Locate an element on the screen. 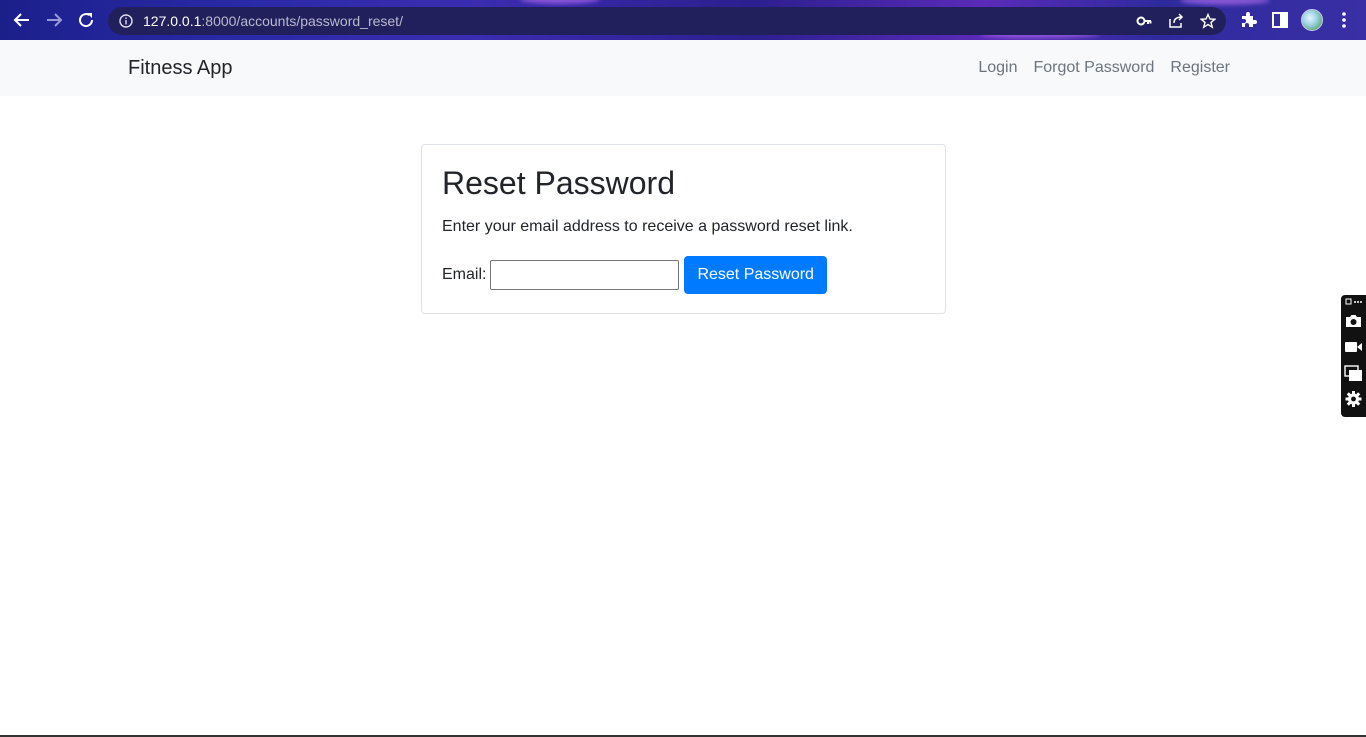 This screenshot has height=737, width=1366. brand-link: Fitness App is located at coordinates (180, 68).